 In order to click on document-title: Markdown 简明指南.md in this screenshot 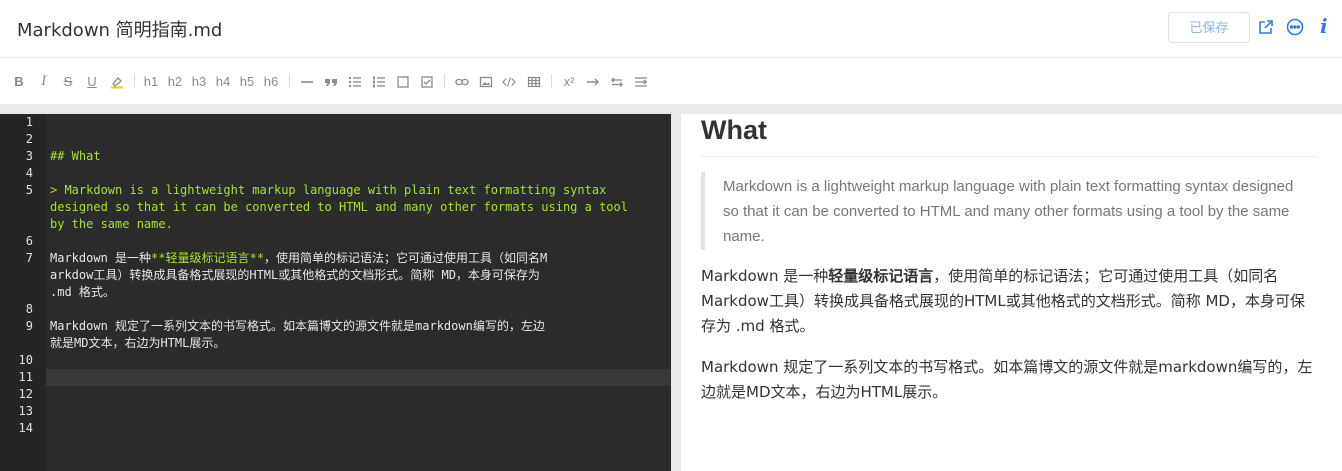, I will do `click(119, 29)`.